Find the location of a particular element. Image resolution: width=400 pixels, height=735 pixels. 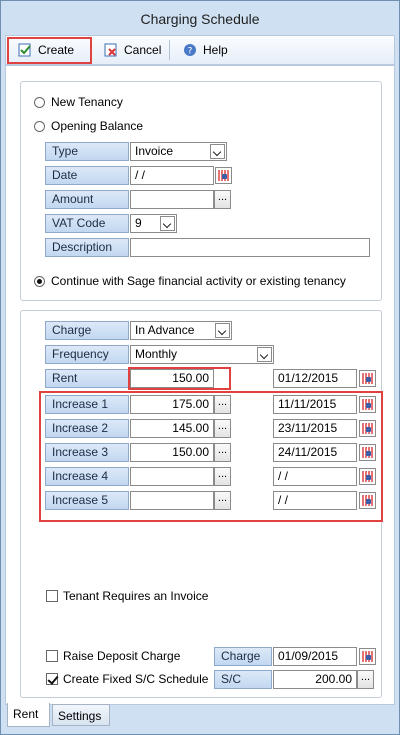

rent-label: Rent is located at coordinates (87, 378).